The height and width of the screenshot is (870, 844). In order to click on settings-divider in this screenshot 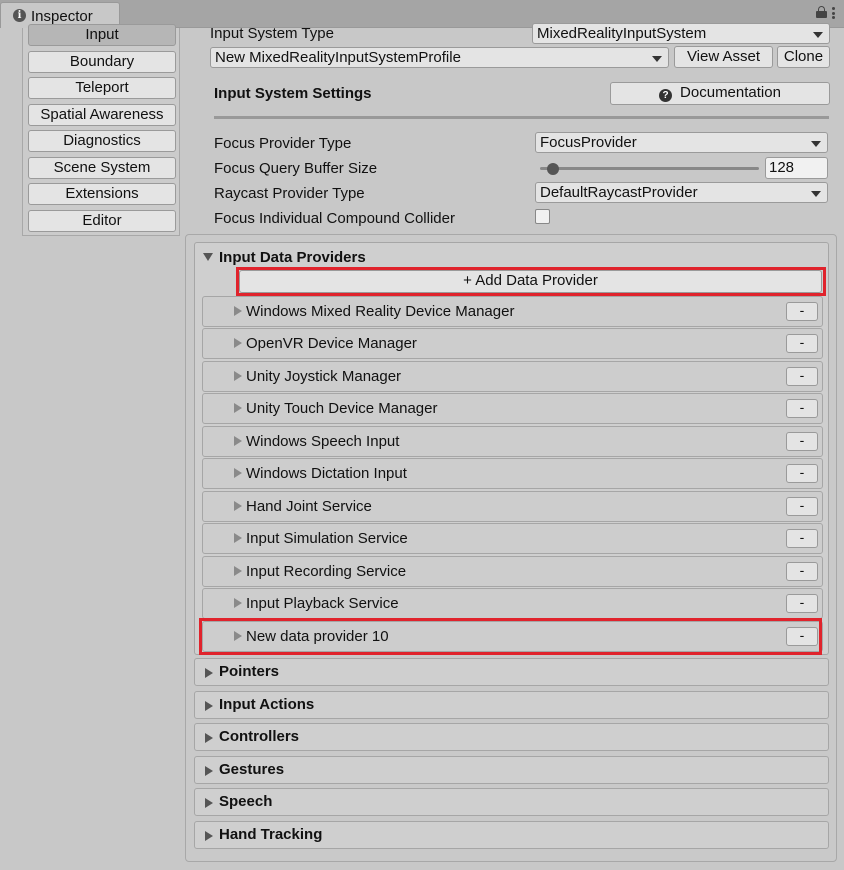, I will do `click(521, 117)`.